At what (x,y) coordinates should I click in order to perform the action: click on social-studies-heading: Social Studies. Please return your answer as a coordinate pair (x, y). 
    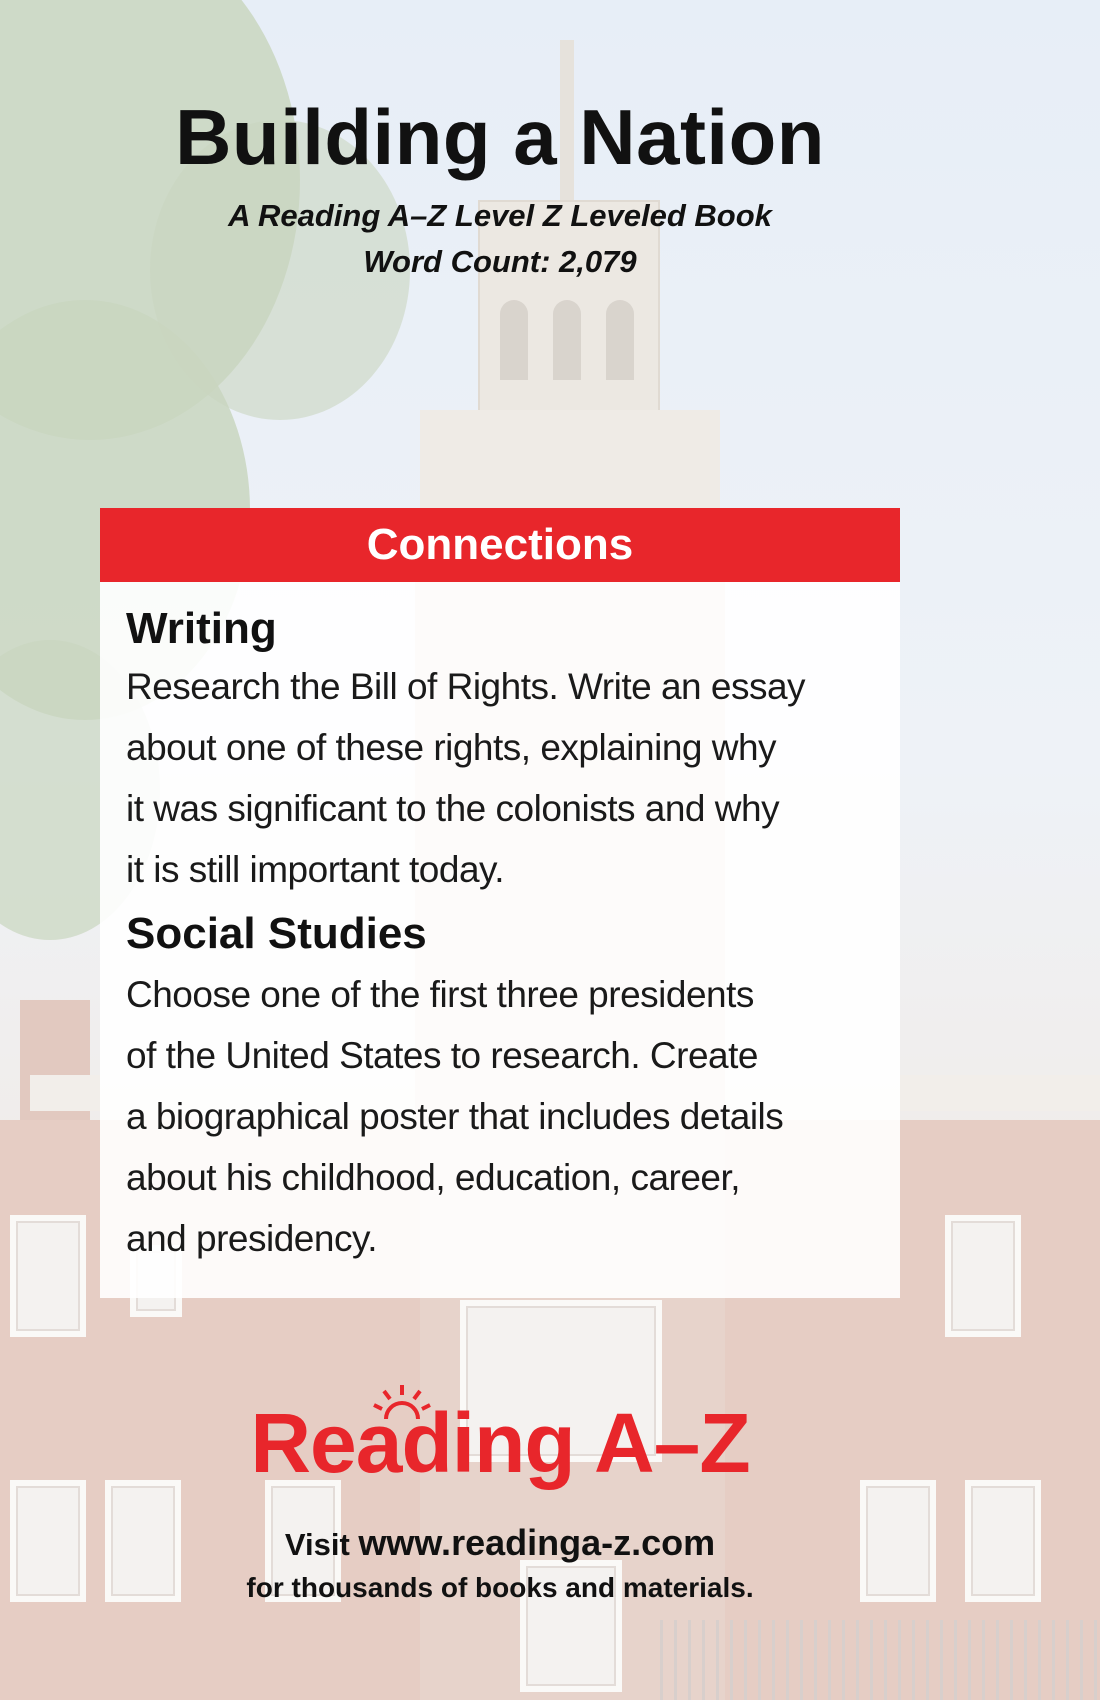
    Looking at the image, I should click on (276, 933).